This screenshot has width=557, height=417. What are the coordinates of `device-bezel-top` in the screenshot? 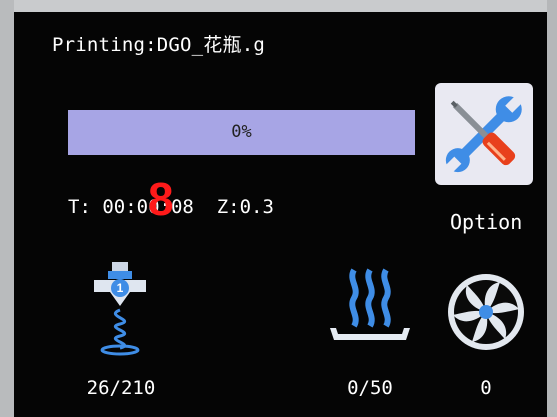 It's located at (278, 6).